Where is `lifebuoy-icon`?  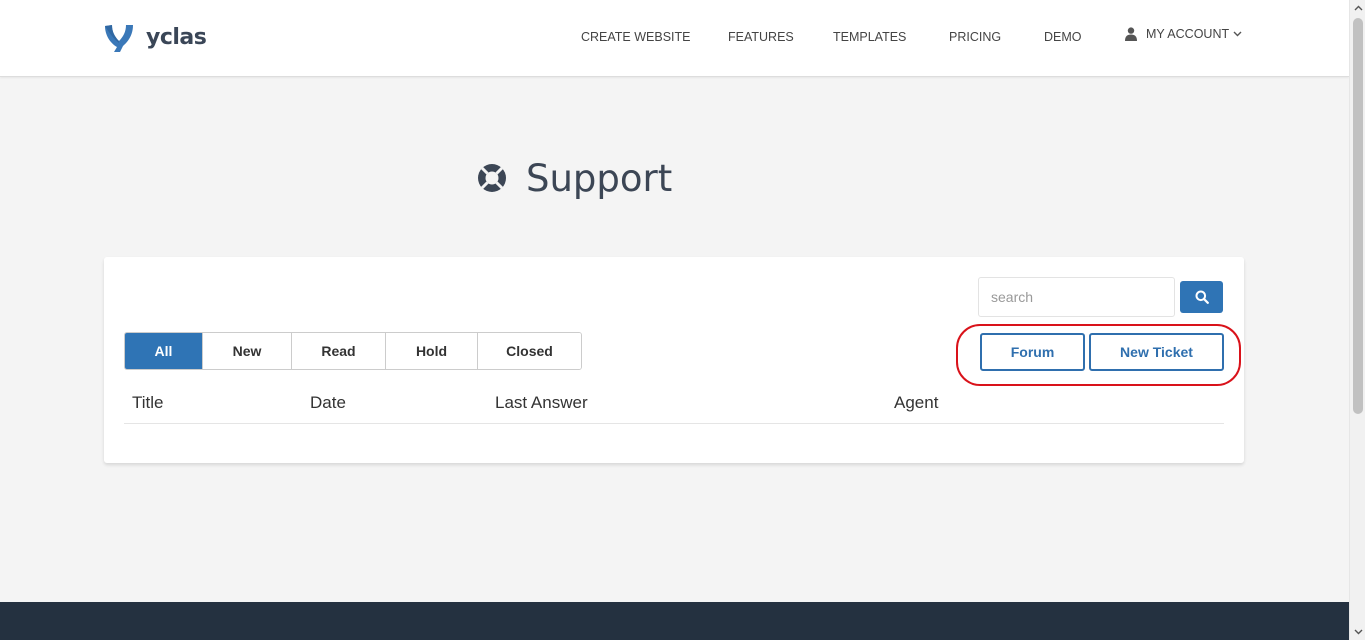
lifebuoy-icon is located at coordinates (492, 178).